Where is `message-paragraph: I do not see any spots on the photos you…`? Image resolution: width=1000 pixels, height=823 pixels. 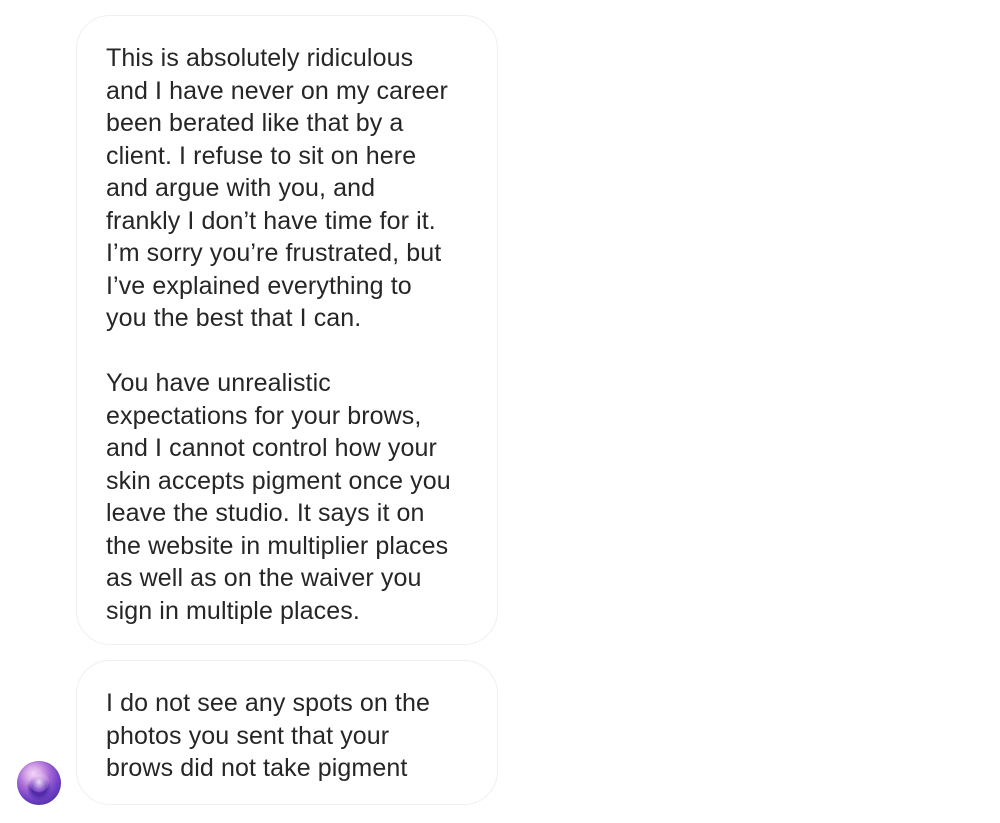 message-paragraph: I do not see any spots on the photos you… is located at coordinates (268, 735).